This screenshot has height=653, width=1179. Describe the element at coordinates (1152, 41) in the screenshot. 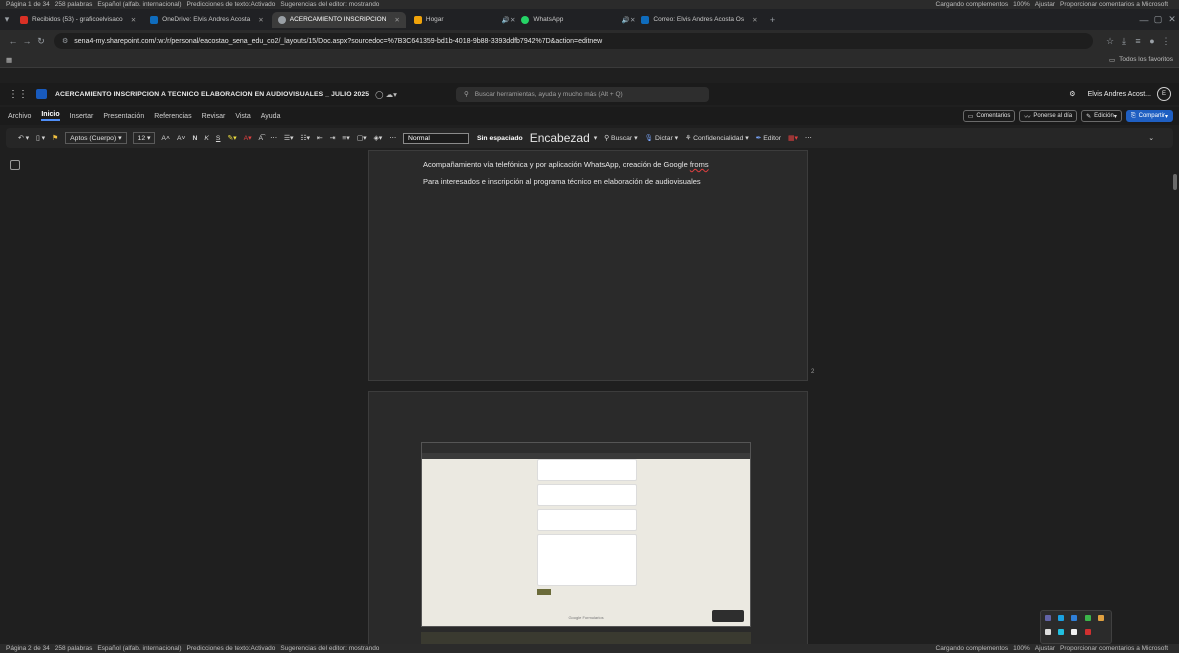

I see `profile-icon: ●` at that location.